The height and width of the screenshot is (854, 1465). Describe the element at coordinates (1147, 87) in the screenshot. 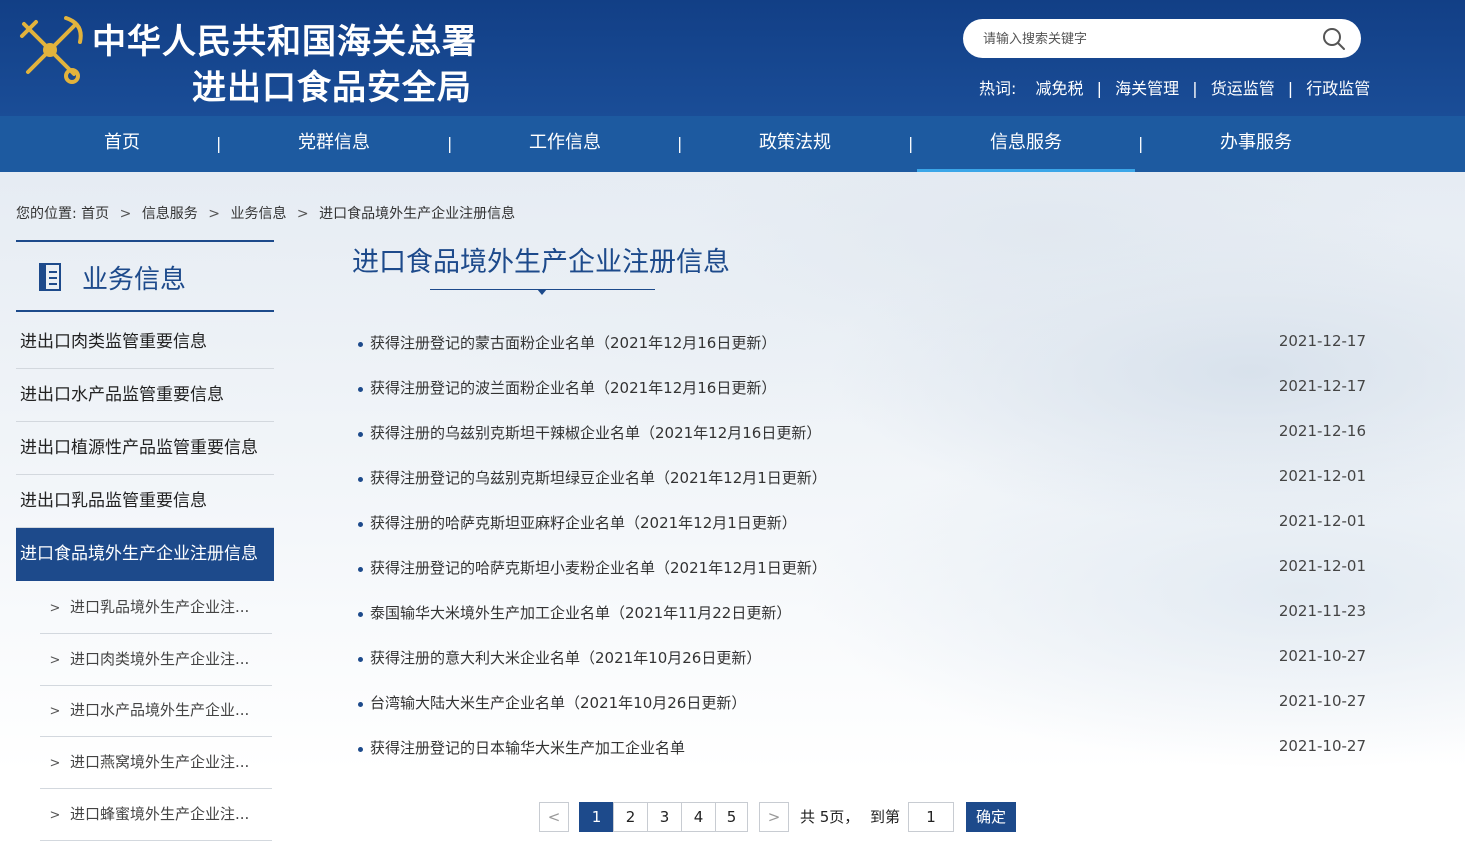

I see `hot-word-link: 海关管理` at that location.